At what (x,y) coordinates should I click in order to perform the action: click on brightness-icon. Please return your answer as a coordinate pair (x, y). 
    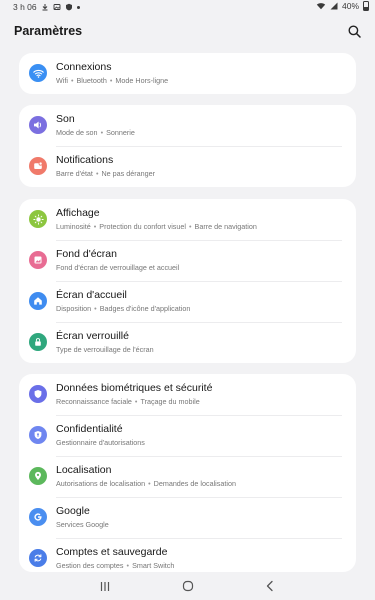
    Looking at the image, I should click on (38, 219).